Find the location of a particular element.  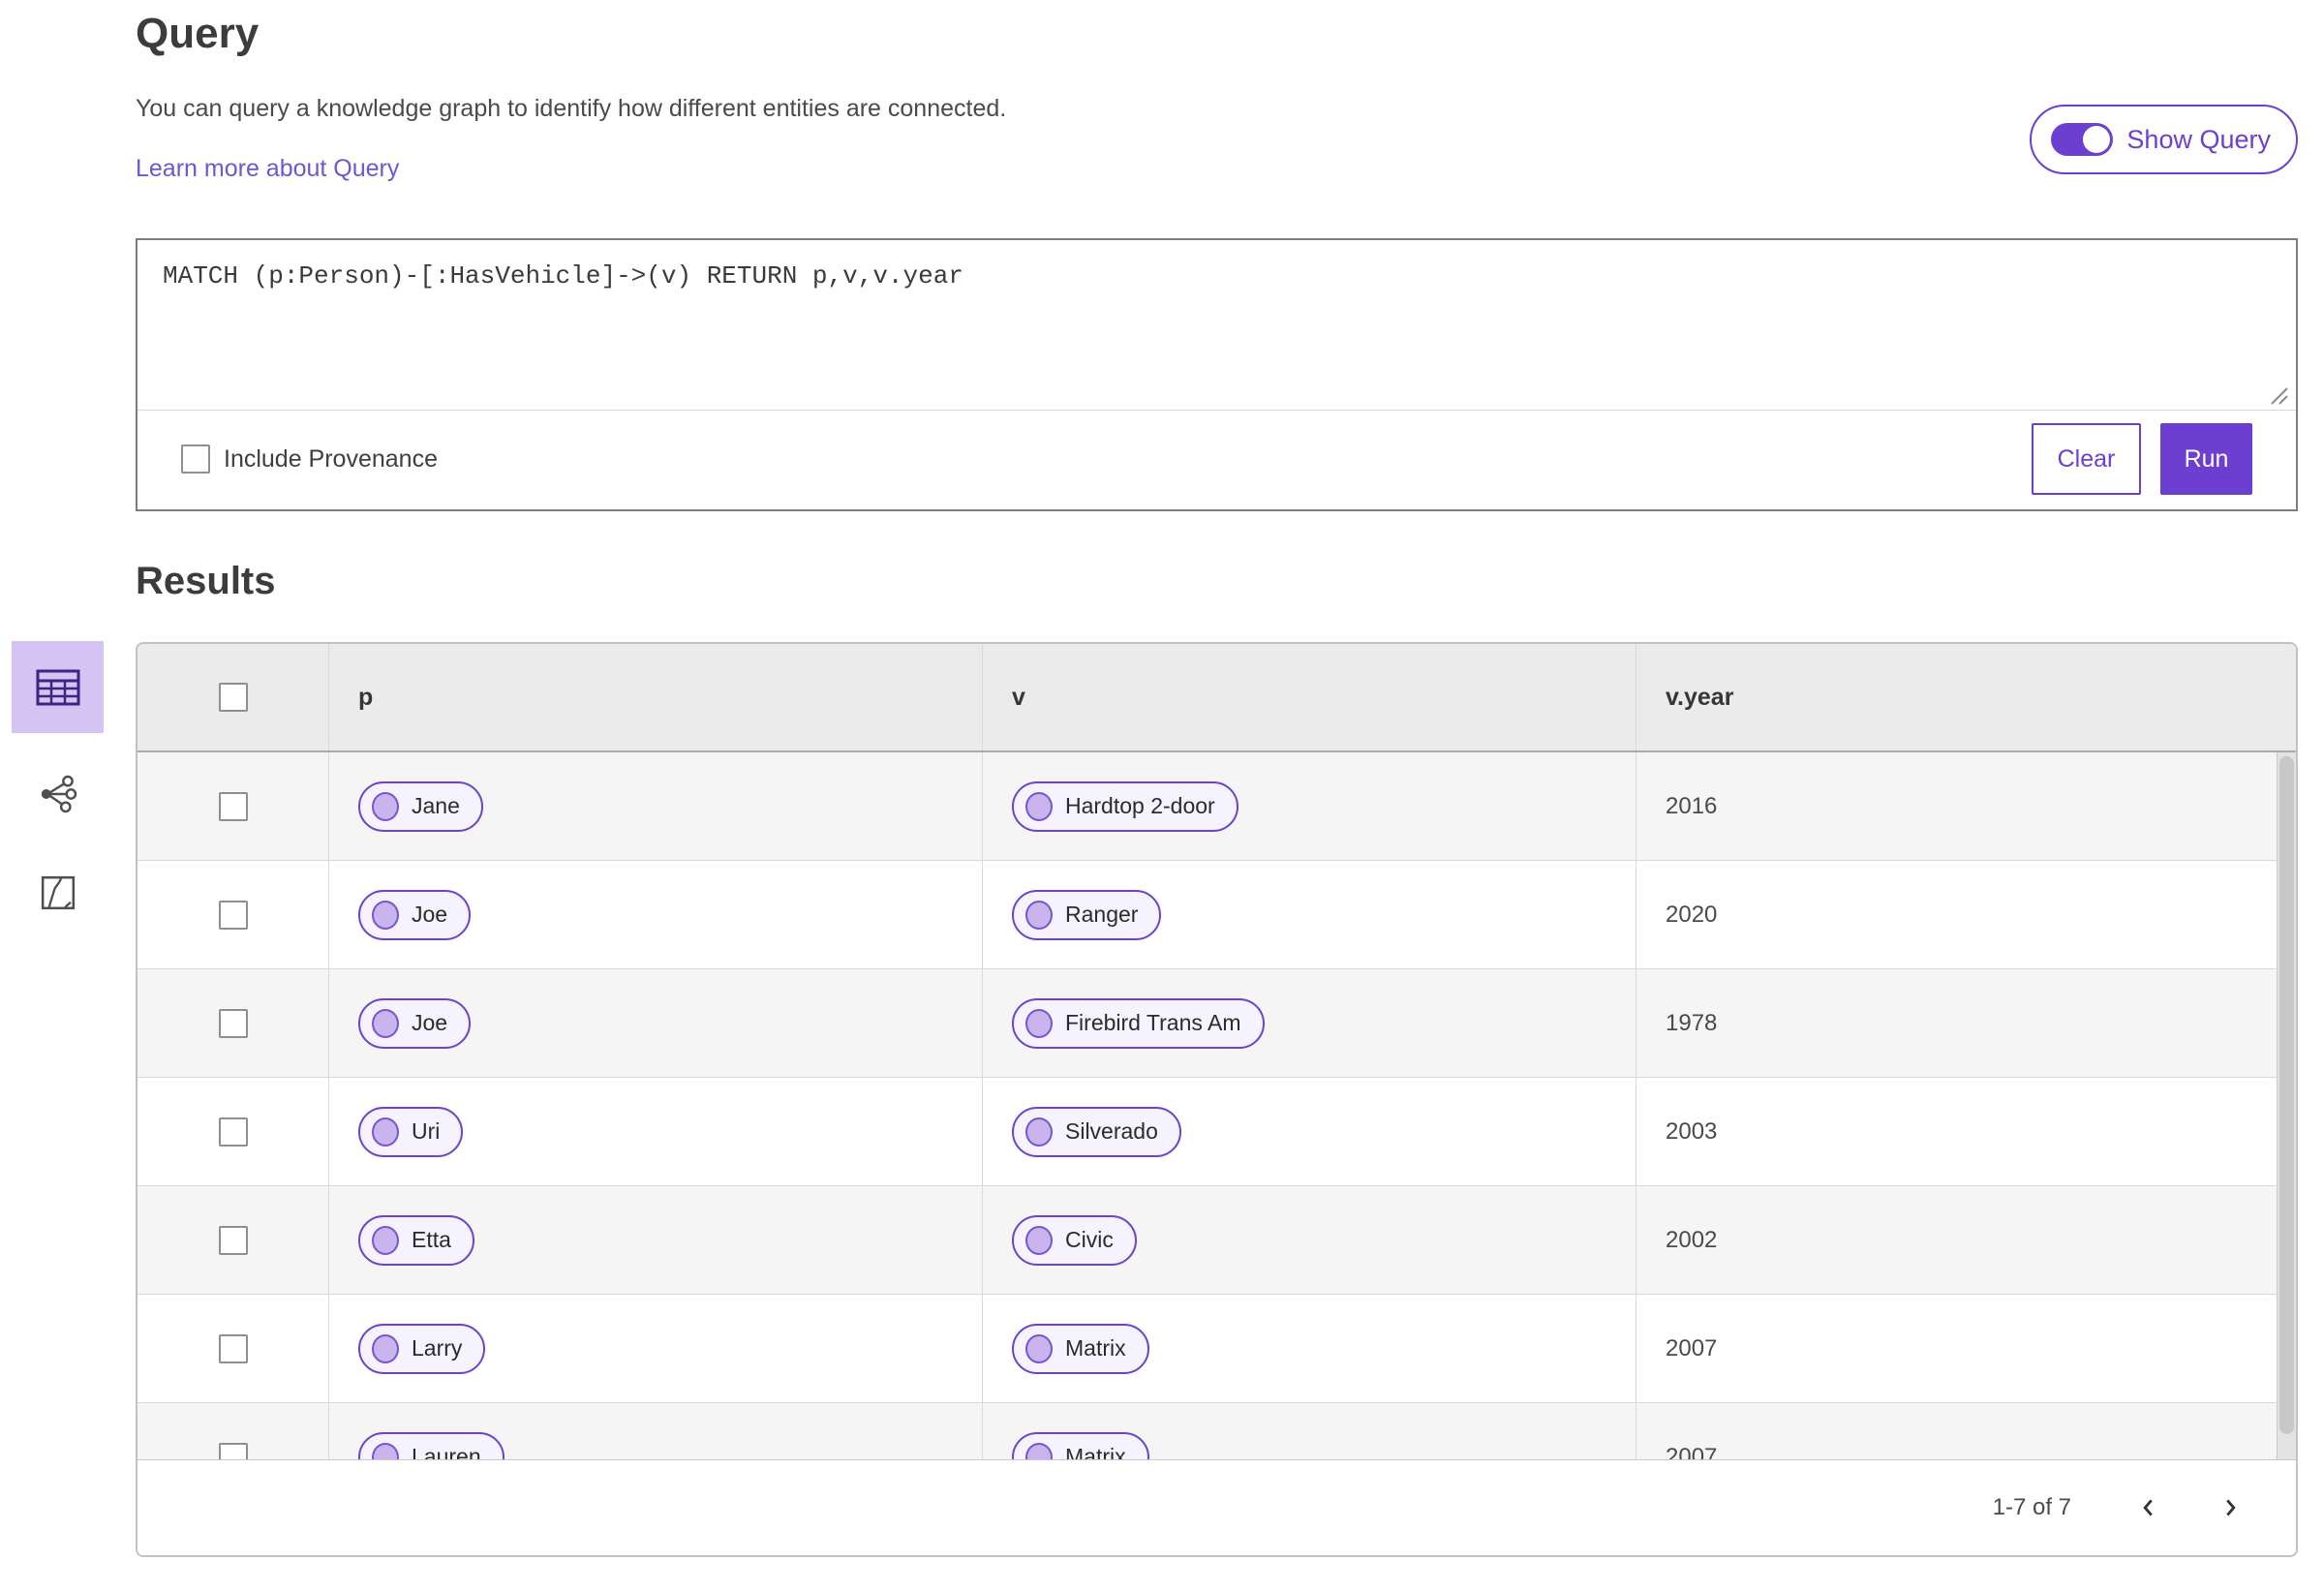

graph-view-button is located at coordinates (58, 794).